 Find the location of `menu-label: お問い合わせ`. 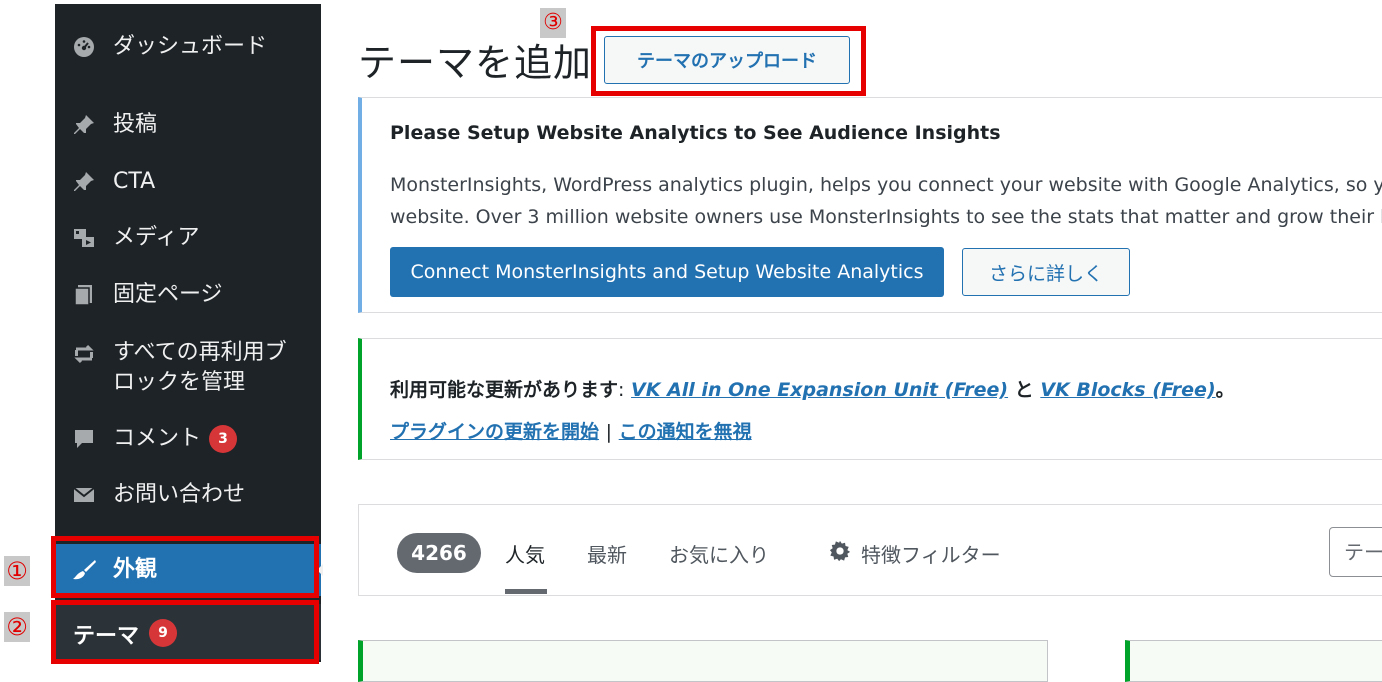

menu-label: お問い合わせ is located at coordinates (179, 494).